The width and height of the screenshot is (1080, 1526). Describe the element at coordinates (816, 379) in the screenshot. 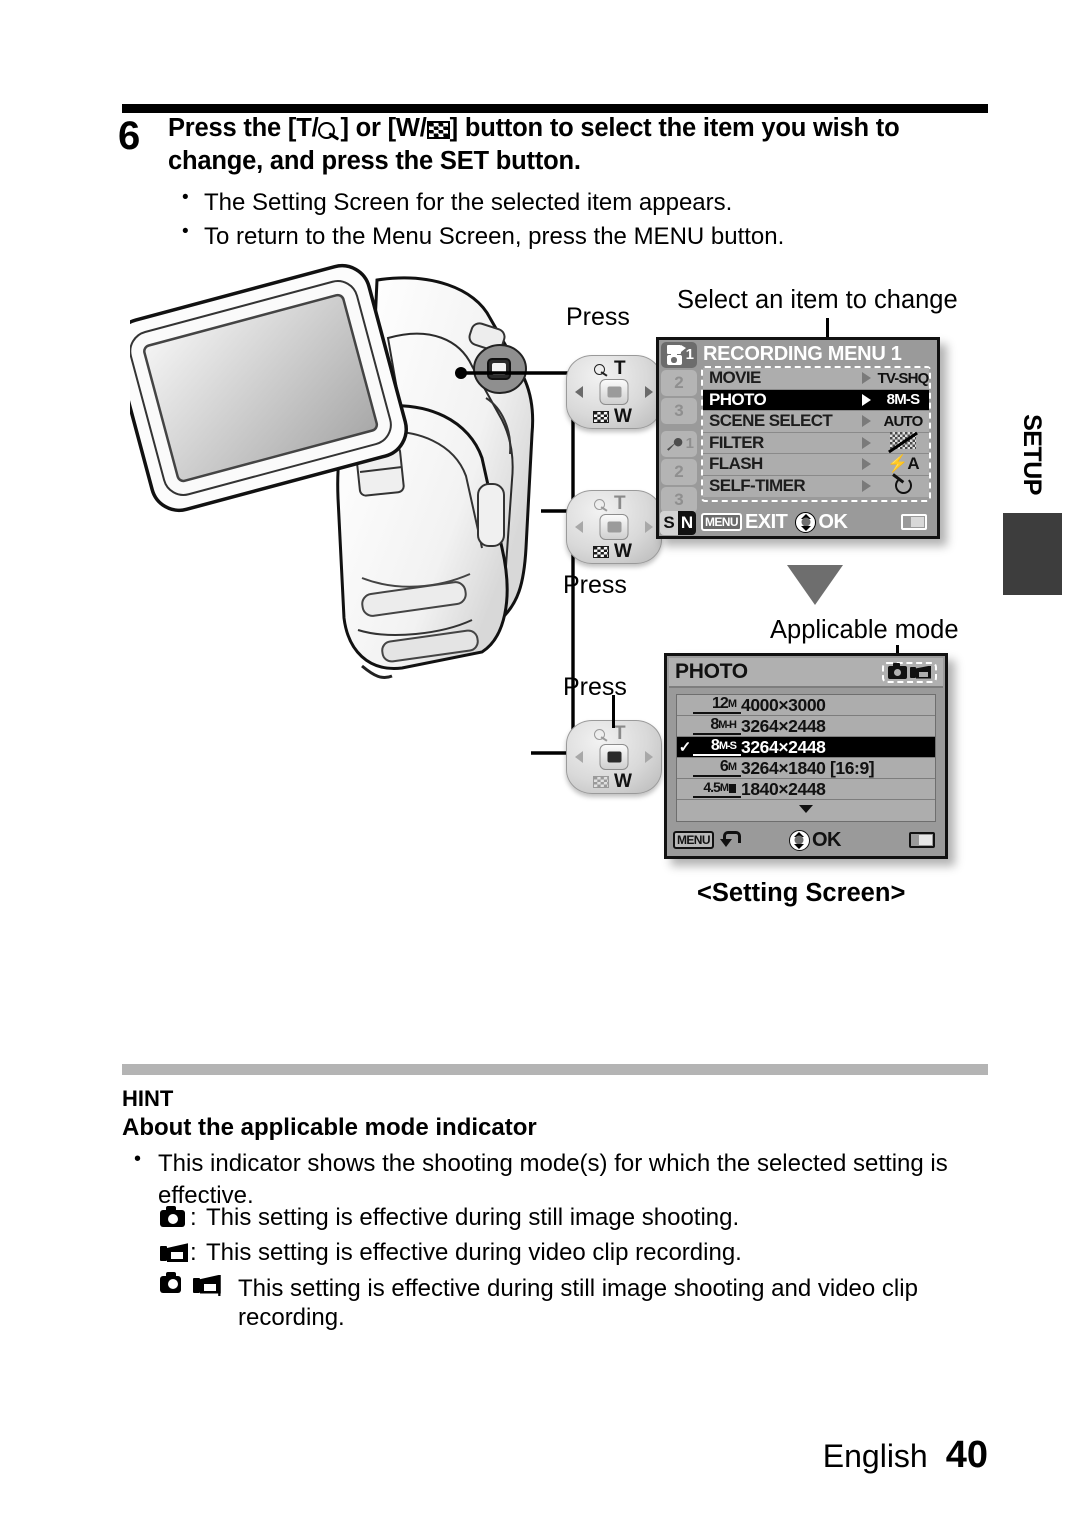

I see `menu-row-movie: MOVIE TV-SHQ` at that location.